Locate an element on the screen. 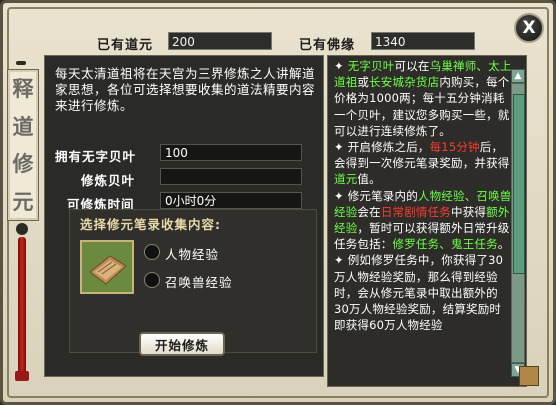  title-char: 修 is located at coordinates (23, 164).